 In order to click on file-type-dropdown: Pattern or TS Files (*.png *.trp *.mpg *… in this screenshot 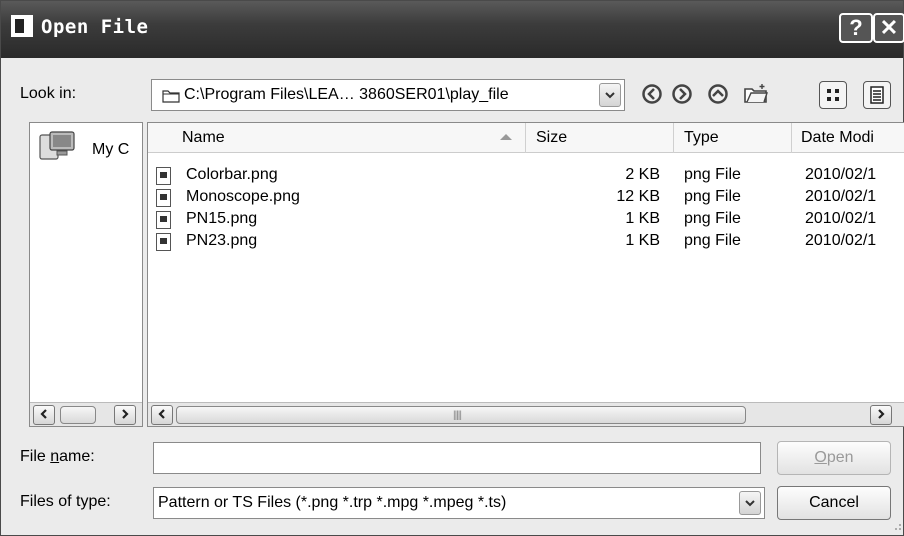, I will do `click(459, 503)`.